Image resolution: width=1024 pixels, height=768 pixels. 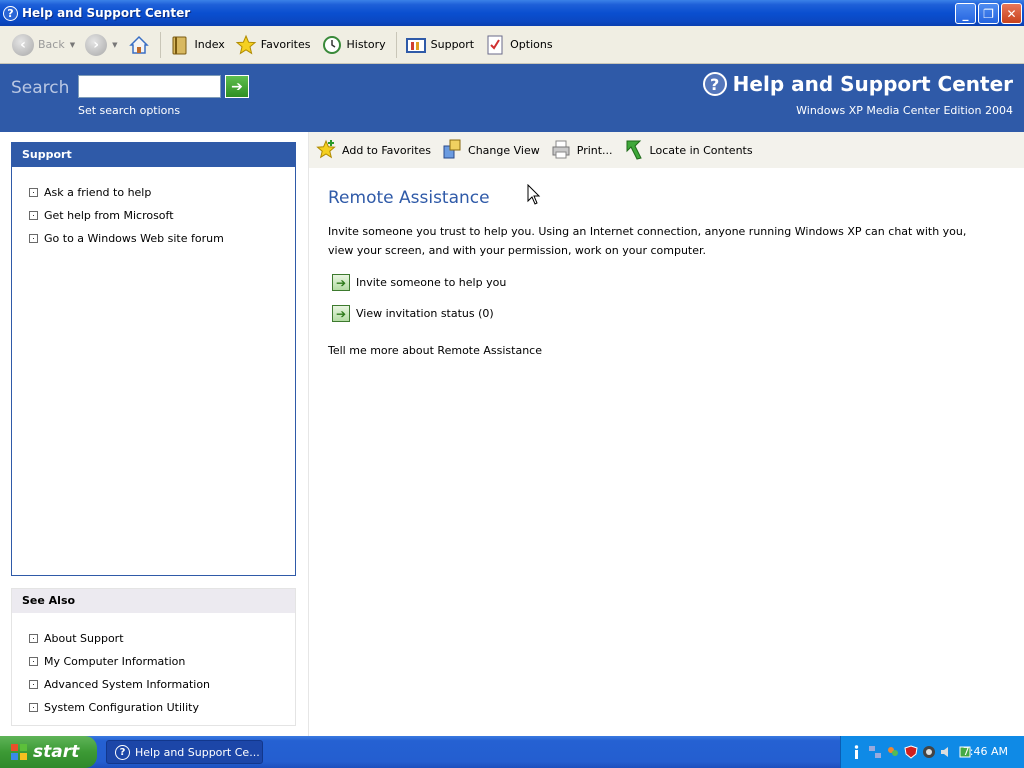 I want to click on support-link-microsoft: Get help from Microsoft, so click(x=153, y=215).